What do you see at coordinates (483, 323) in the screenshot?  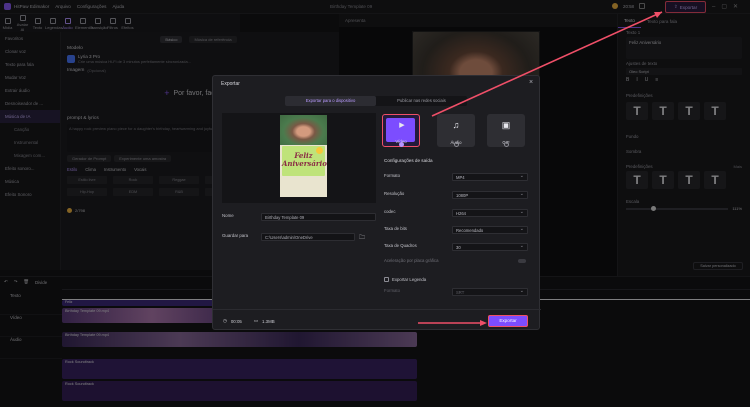 I see `arrowhead-bottom` at bounding box center [483, 323].